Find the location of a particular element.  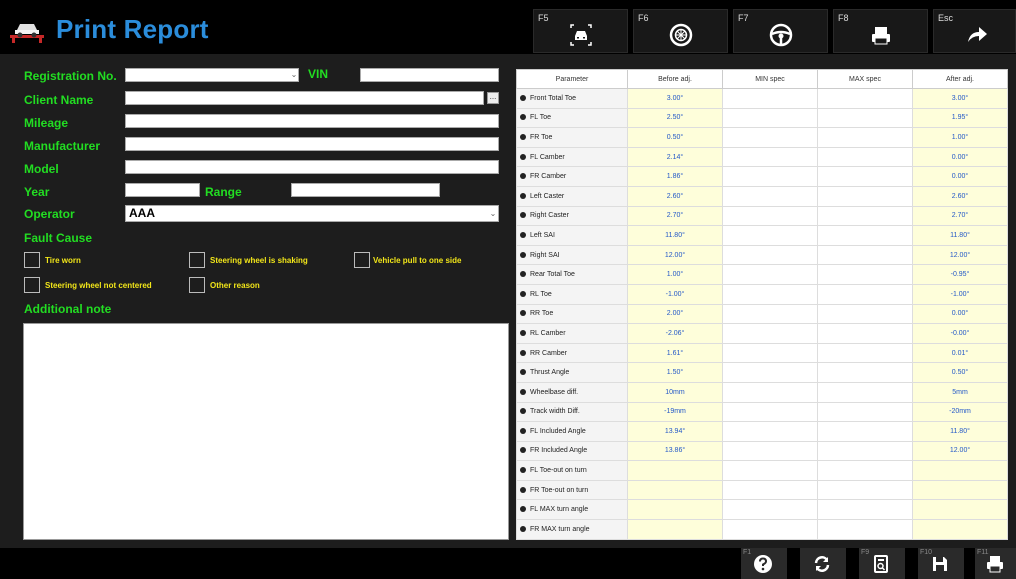

table-row: FL Toe-out on turn is located at coordinates (762, 470).